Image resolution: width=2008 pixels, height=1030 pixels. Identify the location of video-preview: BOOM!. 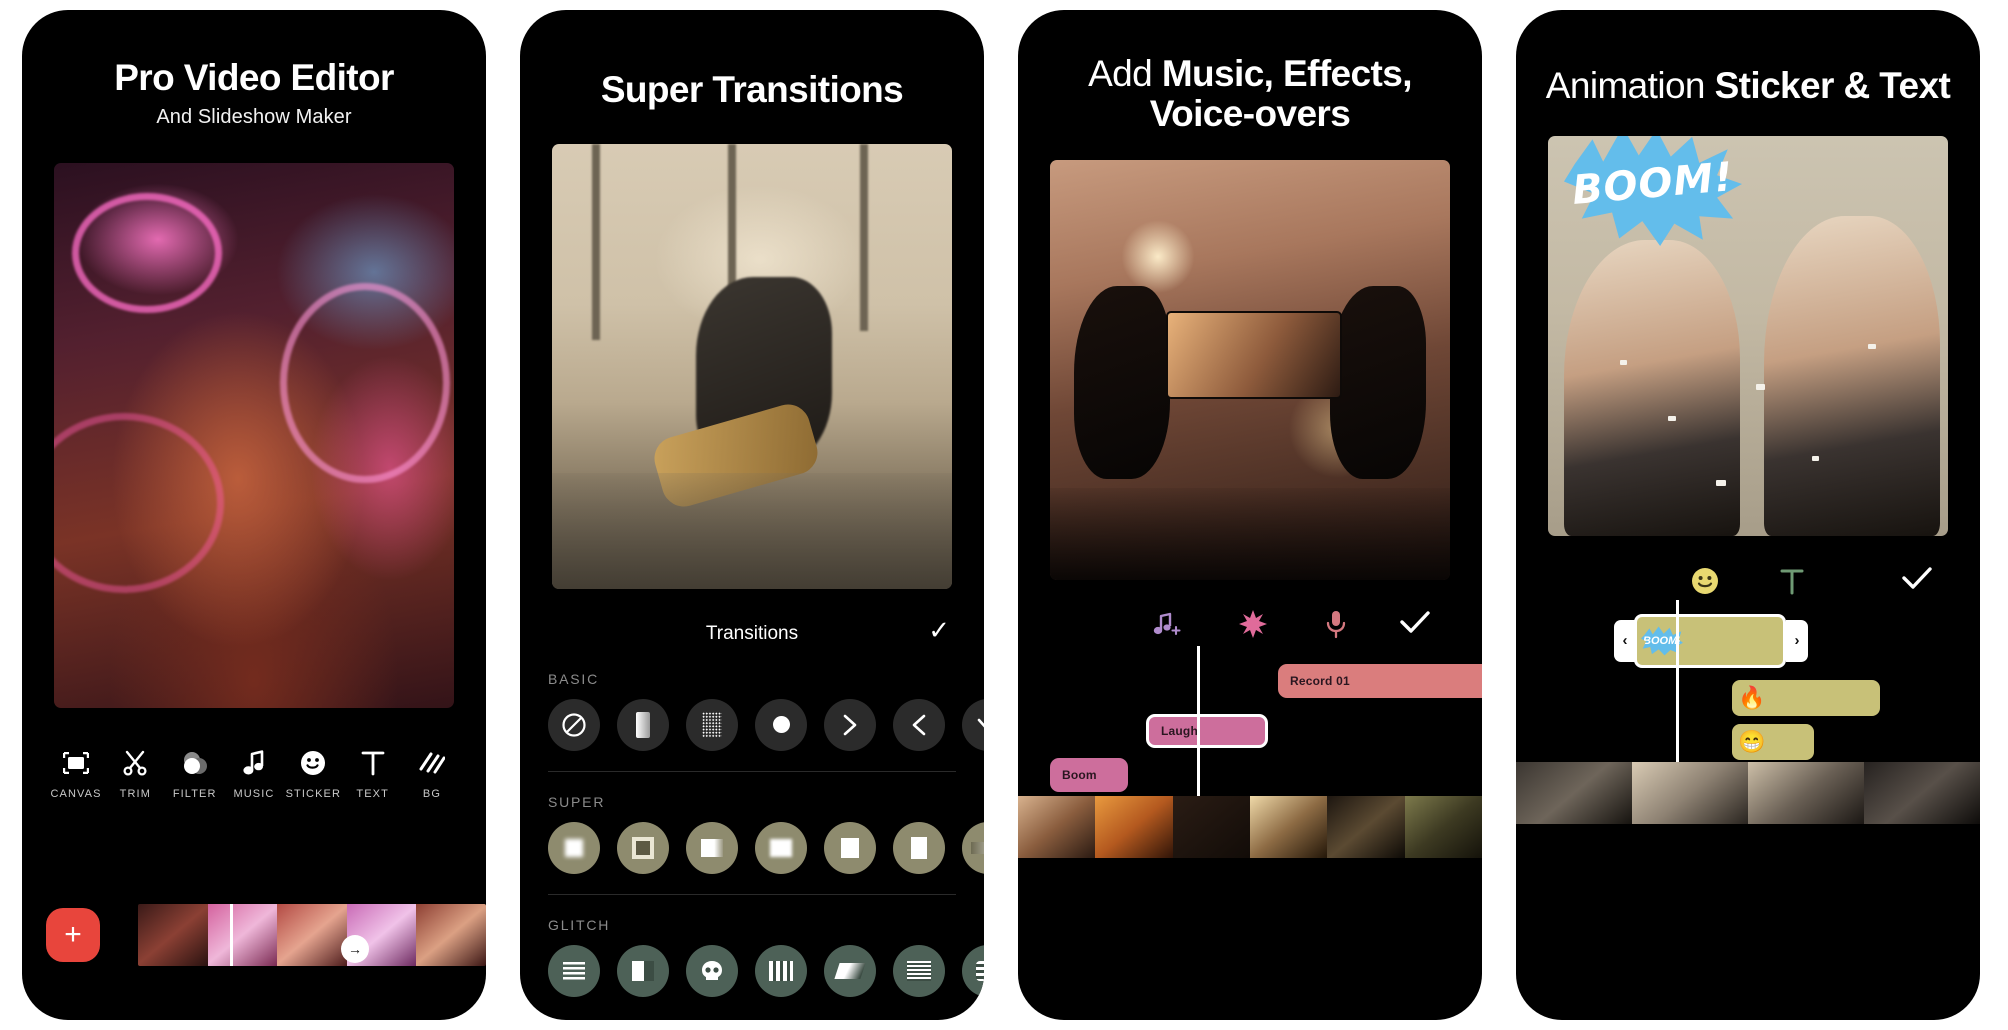
(1748, 335).